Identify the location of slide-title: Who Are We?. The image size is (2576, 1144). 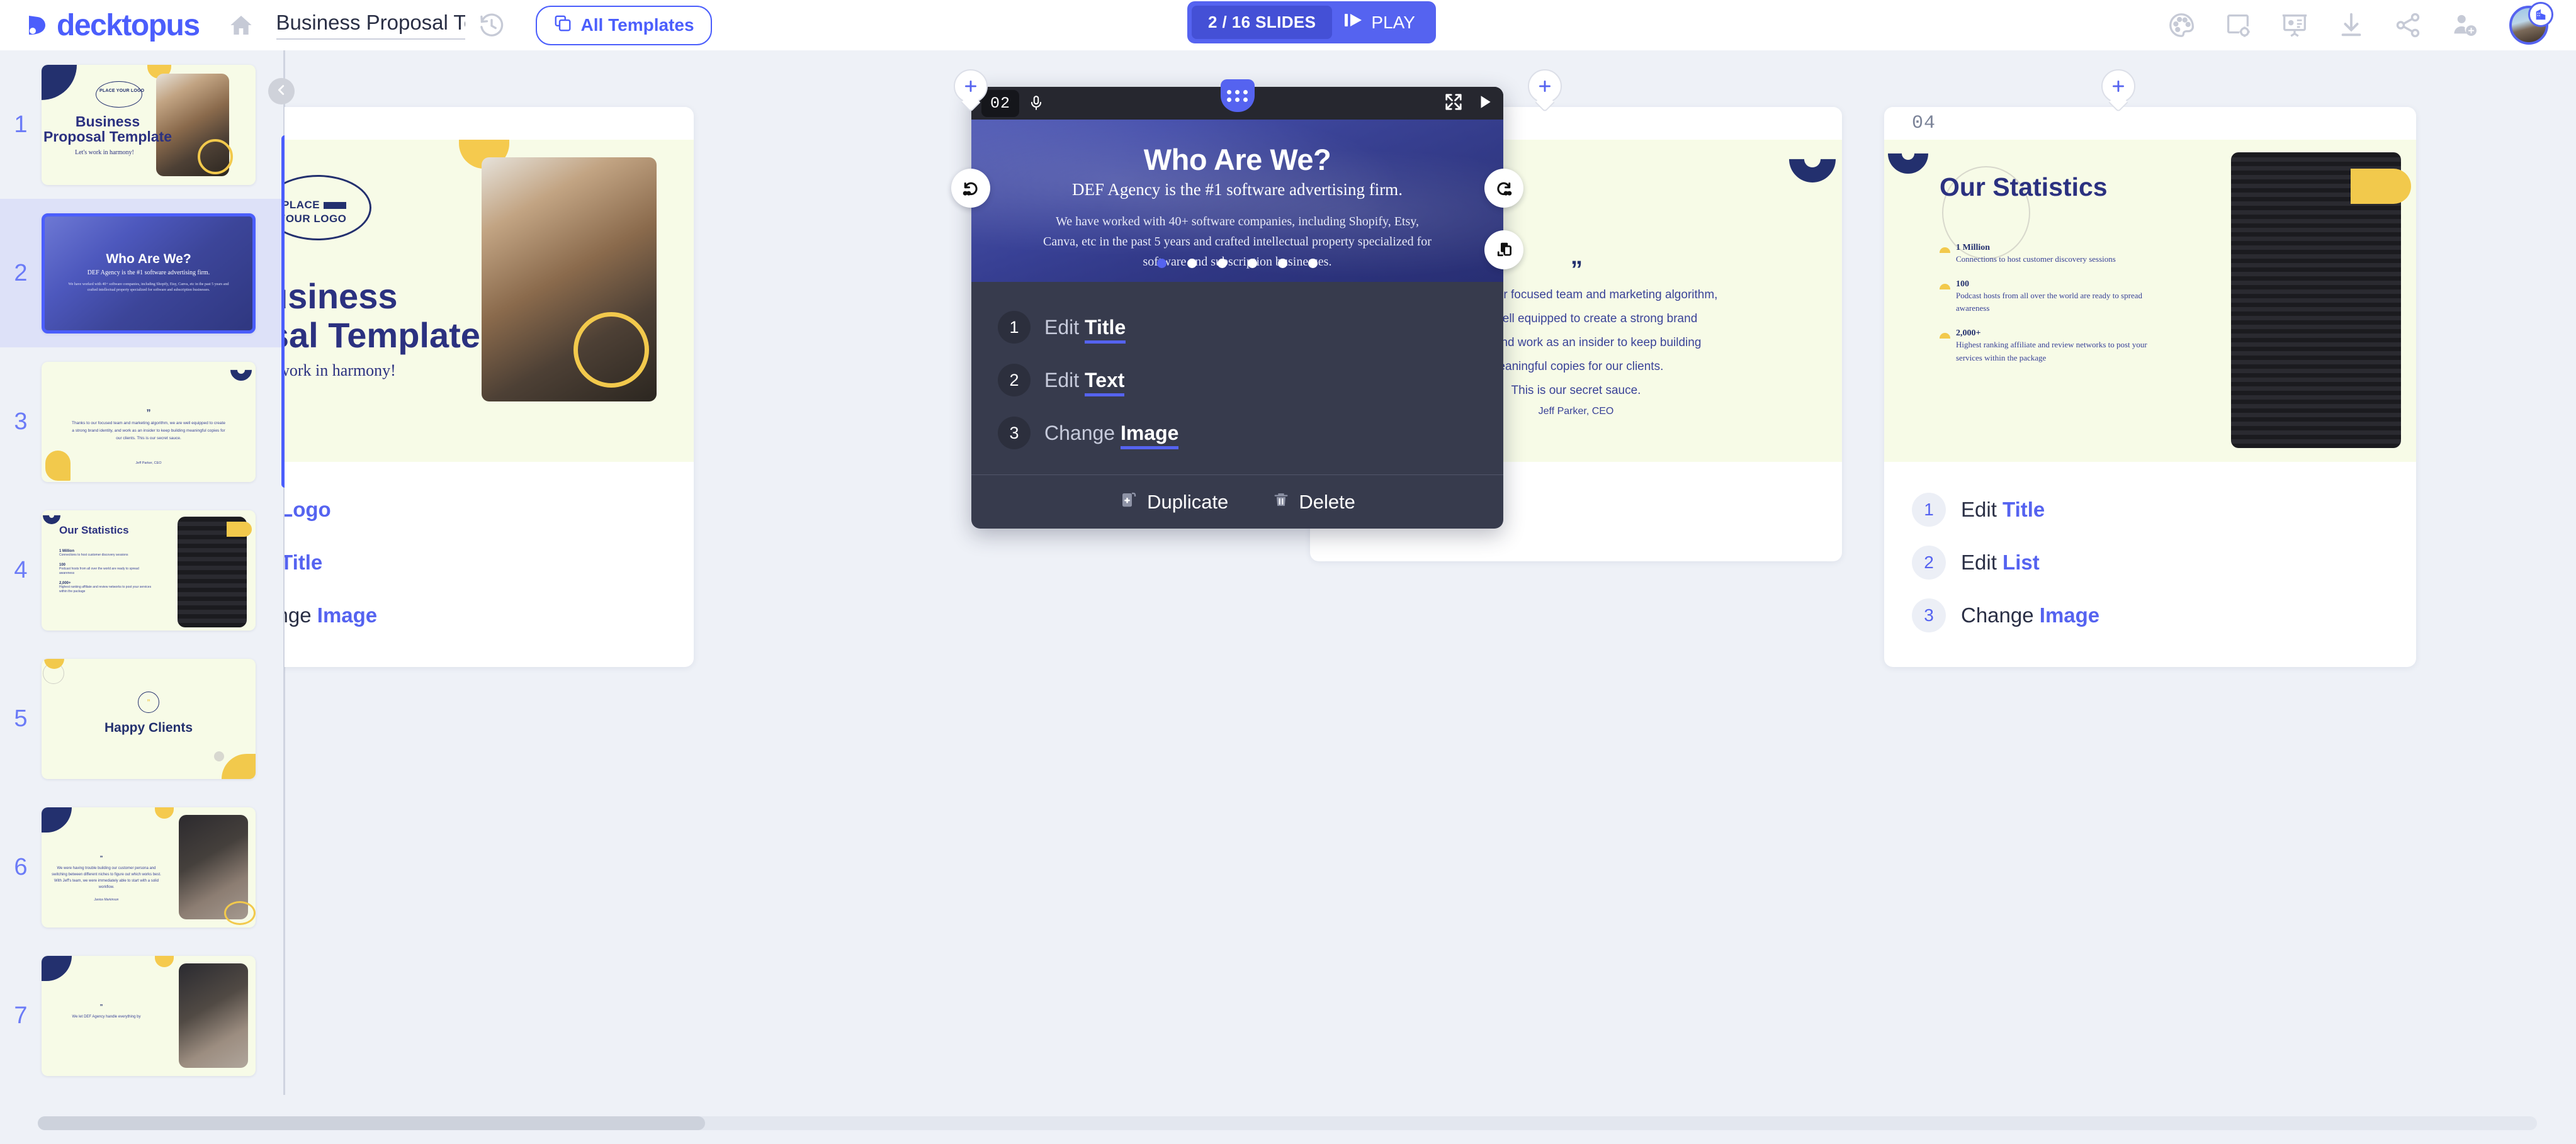
(1237, 159).